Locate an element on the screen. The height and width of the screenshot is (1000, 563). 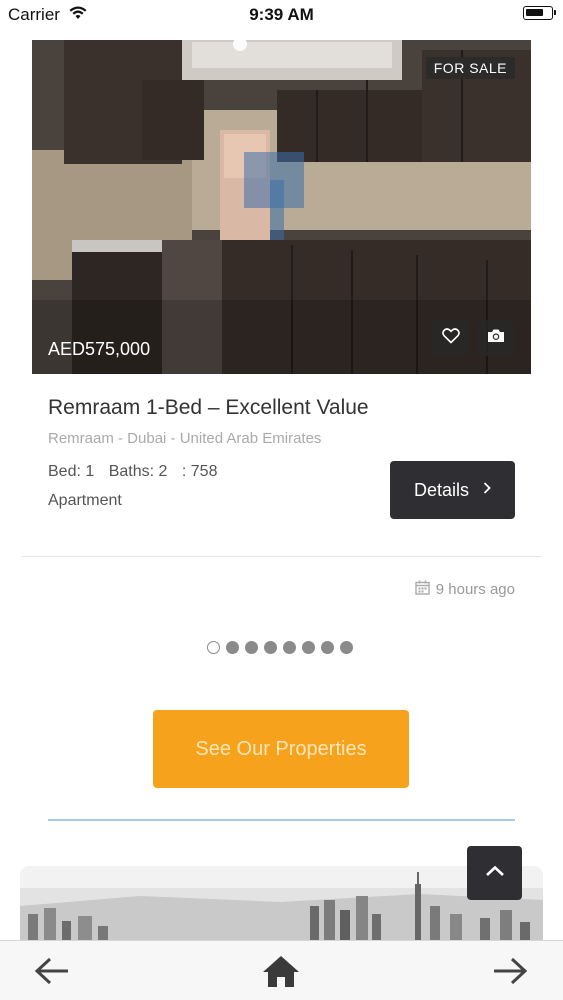
scroll-to-top-button is located at coordinates (494, 873).